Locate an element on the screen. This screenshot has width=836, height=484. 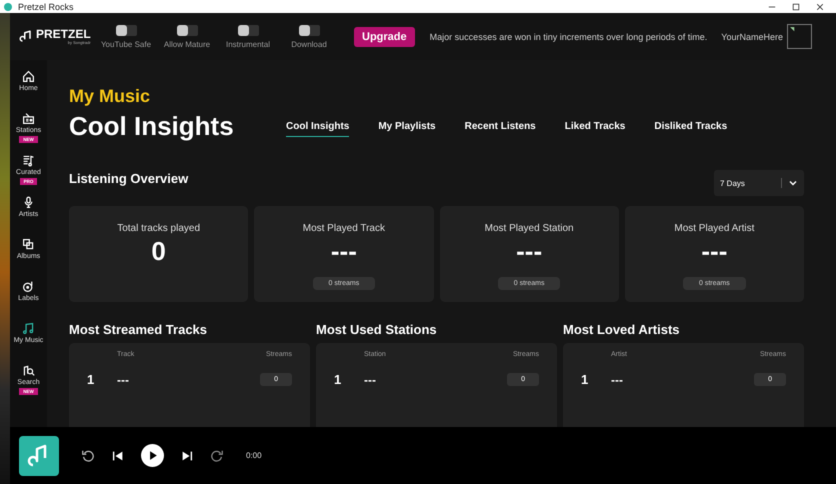
username: YourNameHere is located at coordinates (752, 37).